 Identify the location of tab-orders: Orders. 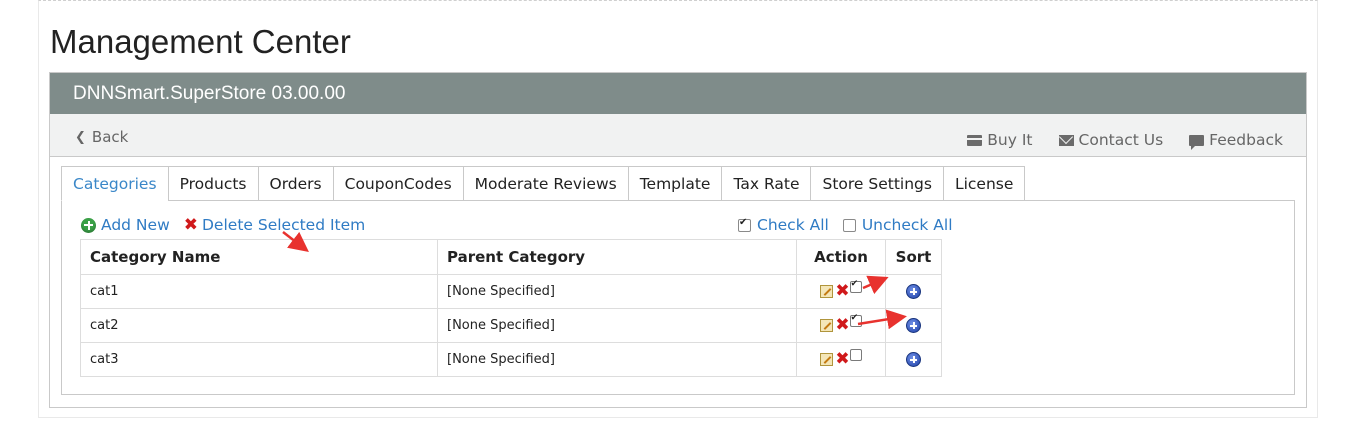
(295, 183).